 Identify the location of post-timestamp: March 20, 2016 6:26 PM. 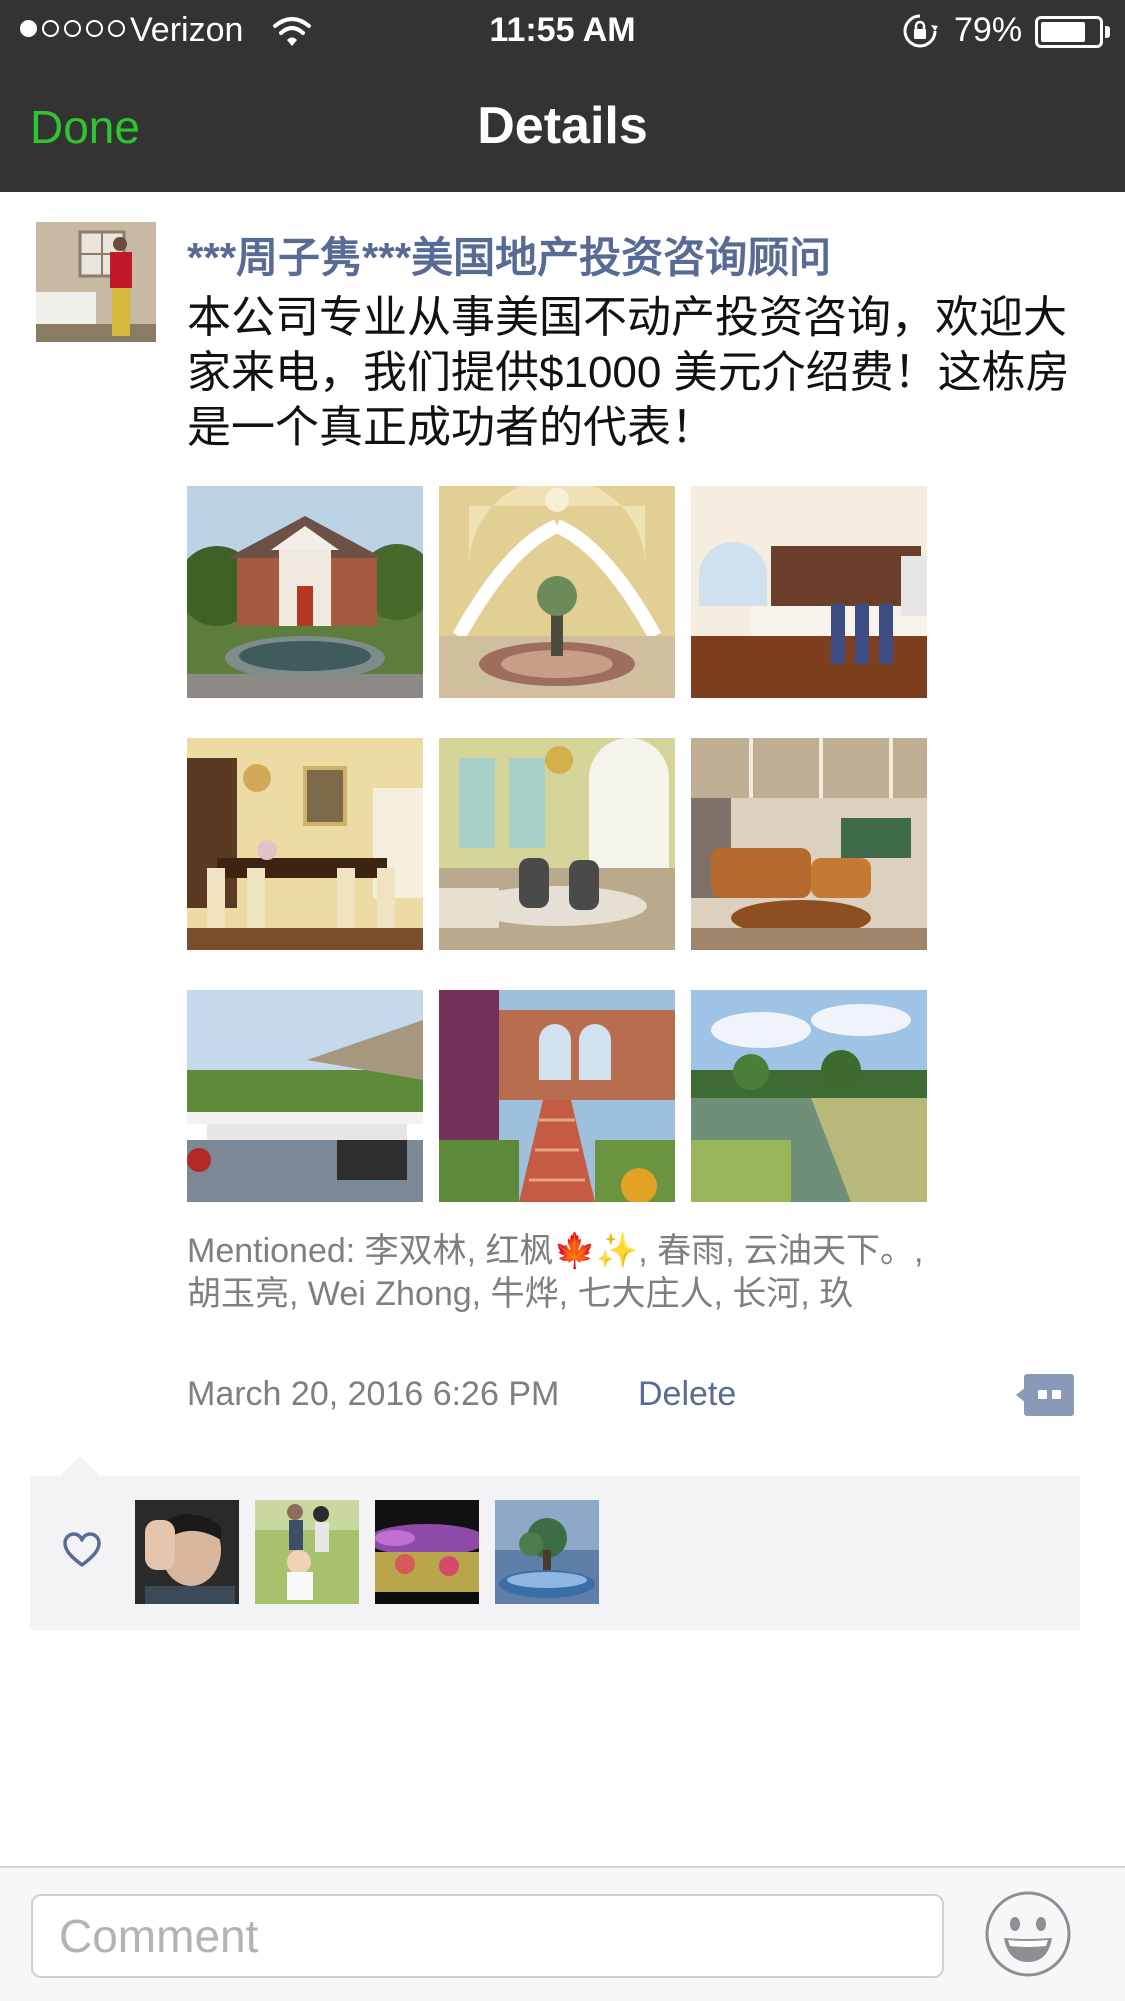
(373, 1394).